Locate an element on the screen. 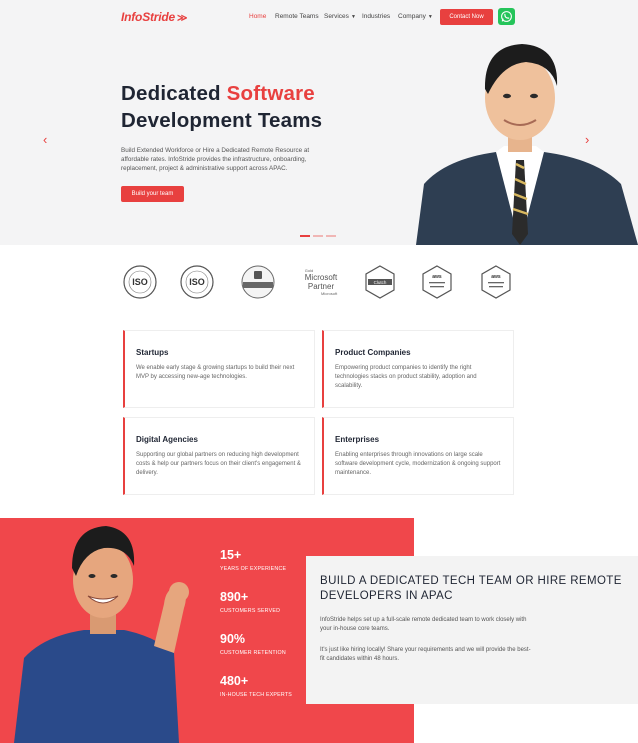 Image resolution: width=638 pixels, height=743 pixels. ms-partner-label: Partner is located at coordinates (321, 286).